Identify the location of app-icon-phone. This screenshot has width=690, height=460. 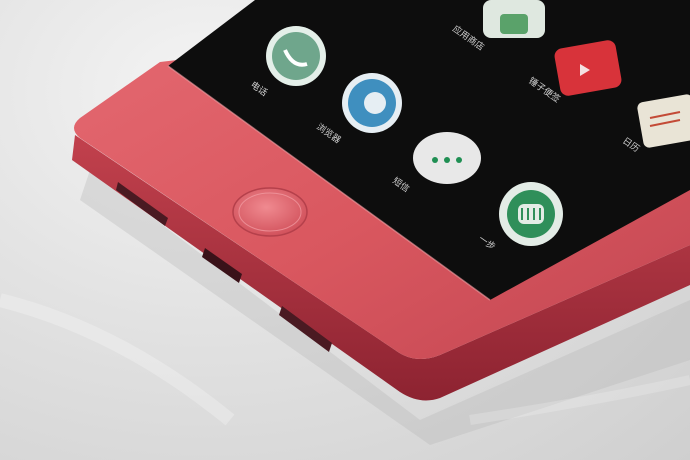
(296, 56).